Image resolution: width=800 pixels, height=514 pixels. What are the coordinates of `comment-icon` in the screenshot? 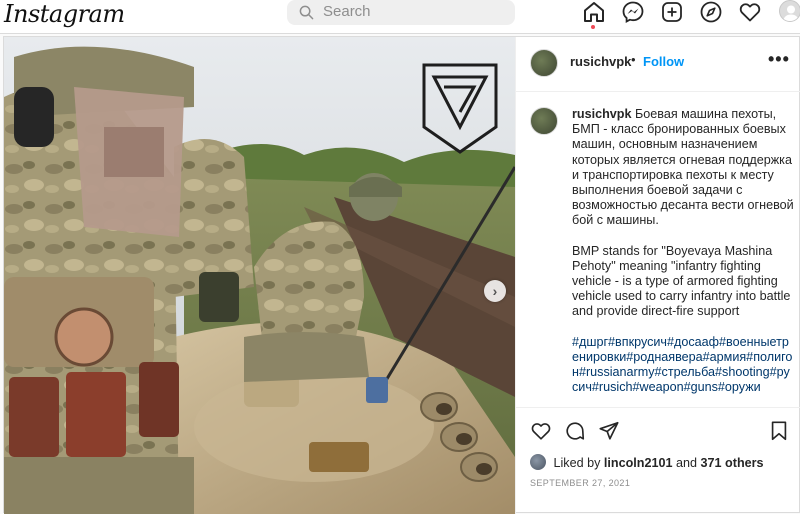 It's located at (575, 431).